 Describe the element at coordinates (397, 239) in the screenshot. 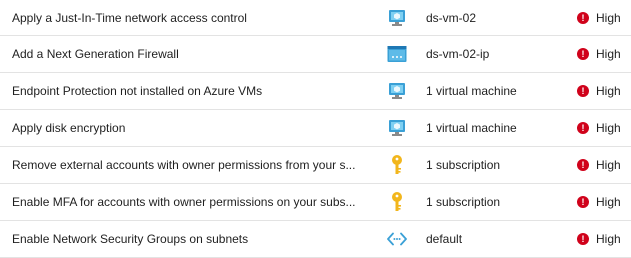

I see `virtual-network-icon` at that location.